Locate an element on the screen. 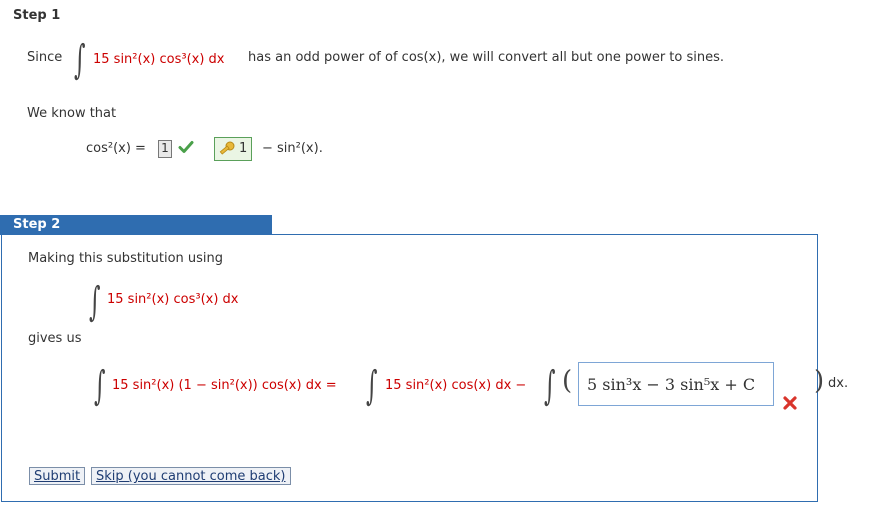  lhs-expression: 15 sin²(x) (1 − sin²(x)) cos(x) dx = is located at coordinates (224, 385).